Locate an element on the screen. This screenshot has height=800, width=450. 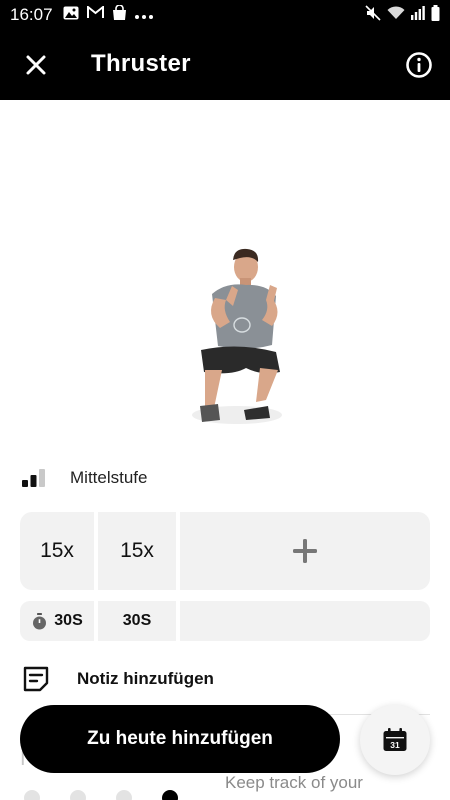
calendar-button: 31 is located at coordinates (395, 740).